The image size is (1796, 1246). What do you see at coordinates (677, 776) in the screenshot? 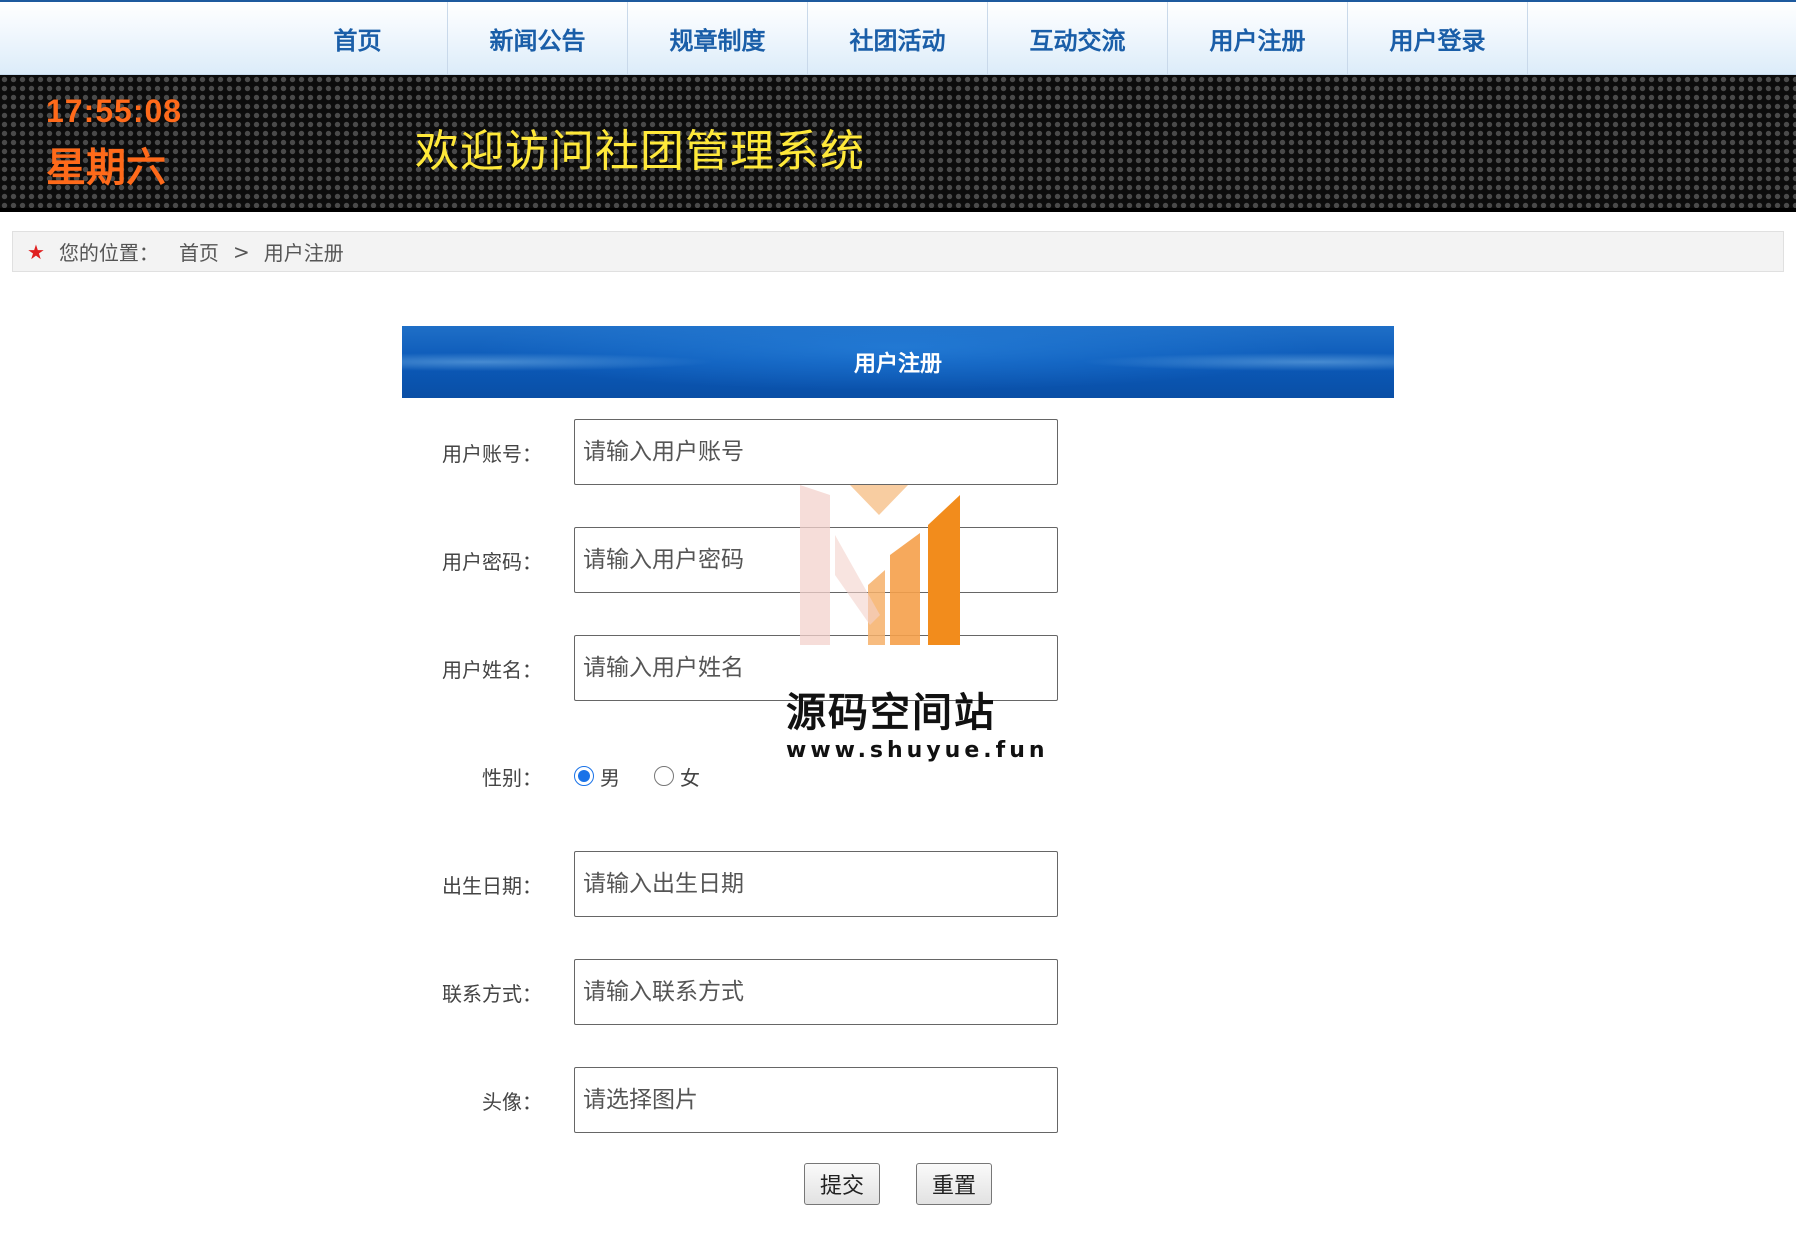
I see `gender-option-female: 女` at bounding box center [677, 776].